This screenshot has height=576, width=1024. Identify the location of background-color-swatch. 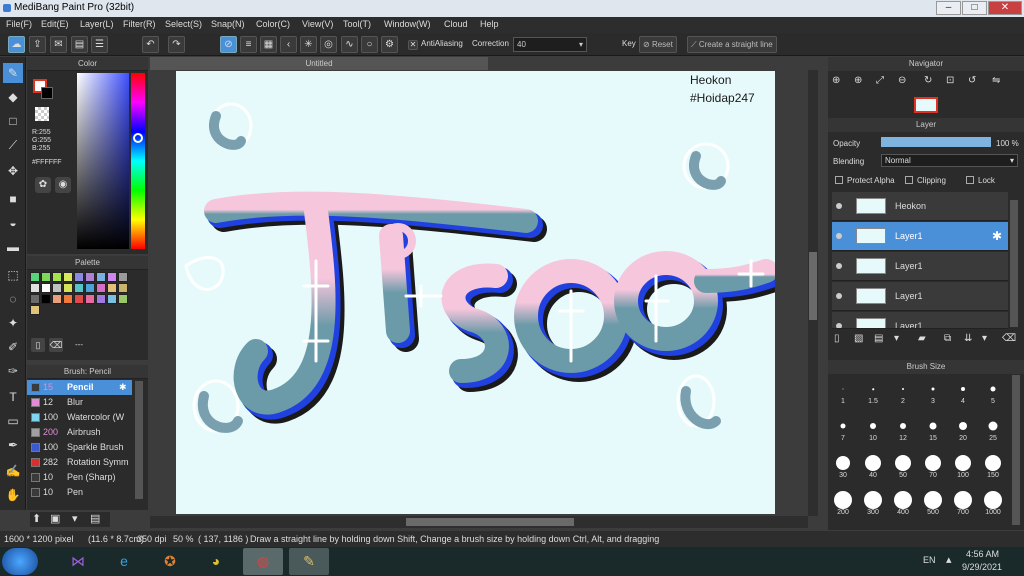
(47, 93).